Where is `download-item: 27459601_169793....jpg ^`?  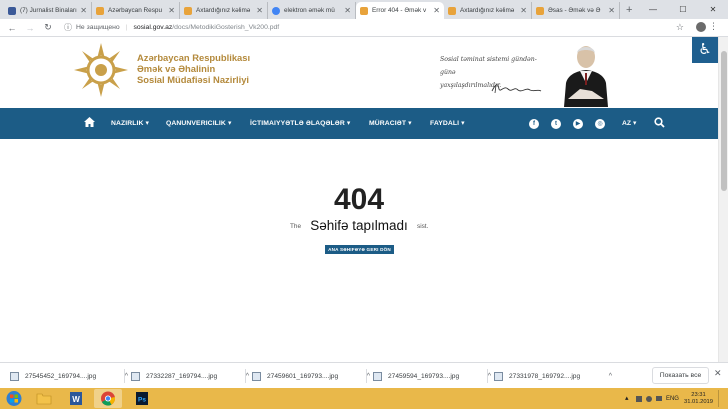
download-item: 27459601_169793....jpg ^ is located at coordinates (311, 376).